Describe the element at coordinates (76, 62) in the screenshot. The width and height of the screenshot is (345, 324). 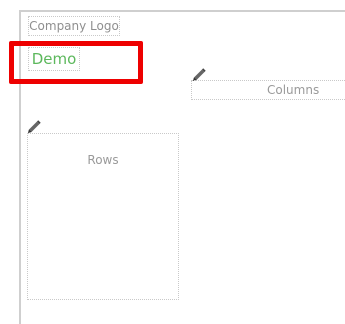
I see `highlight-annotation-box` at that location.